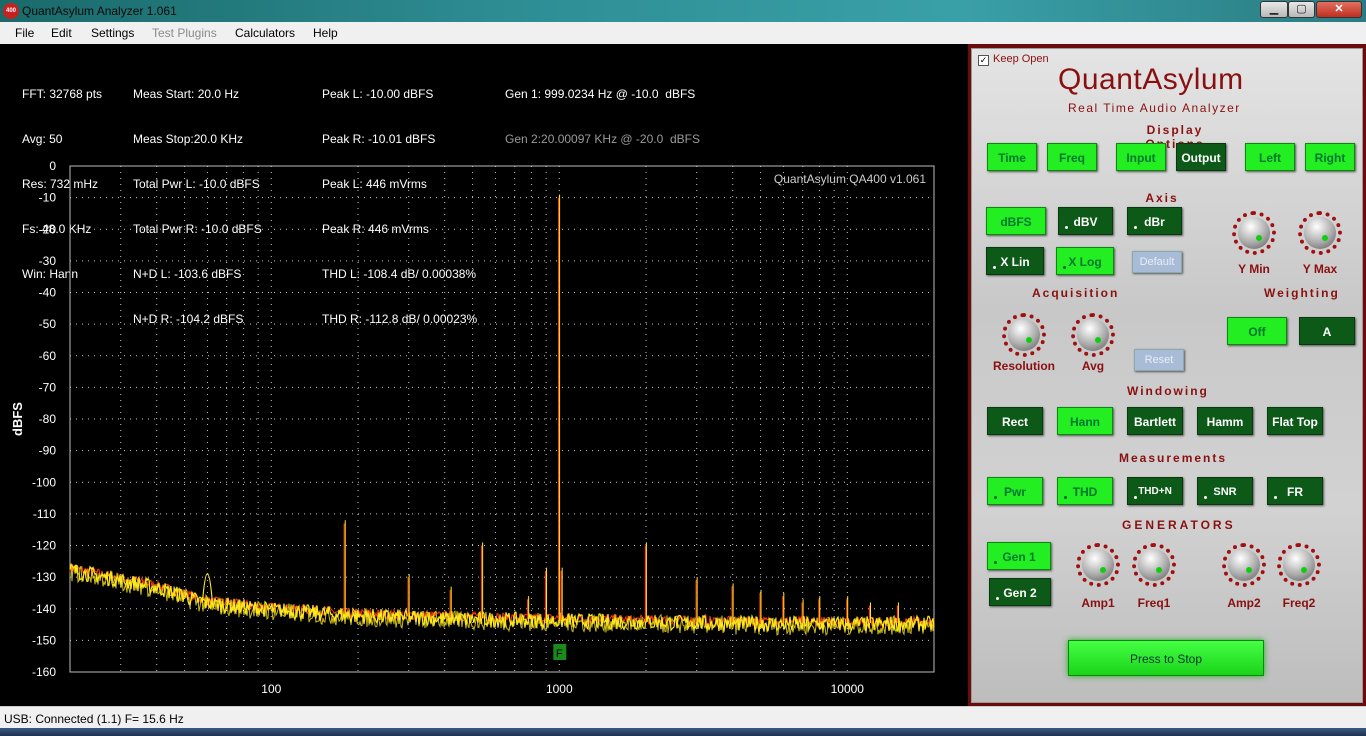  Describe the element at coordinates (1327, 331) in the screenshot. I see `weighting-a-button: A` at that location.